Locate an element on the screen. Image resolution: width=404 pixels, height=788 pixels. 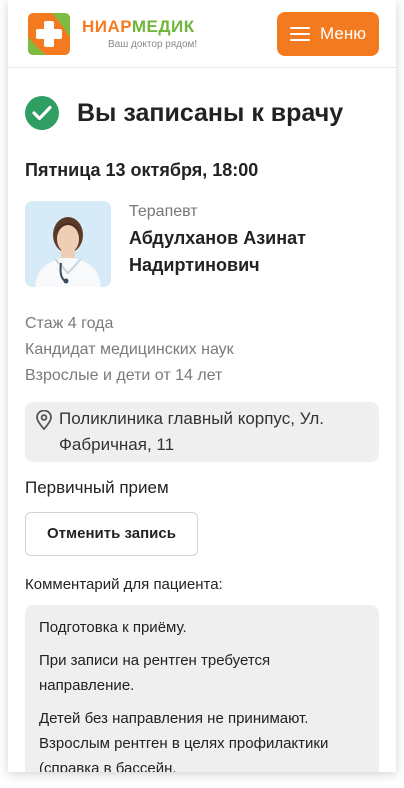
appointment-datetime: Пятница 13 октября, 18:00 is located at coordinates (142, 170).